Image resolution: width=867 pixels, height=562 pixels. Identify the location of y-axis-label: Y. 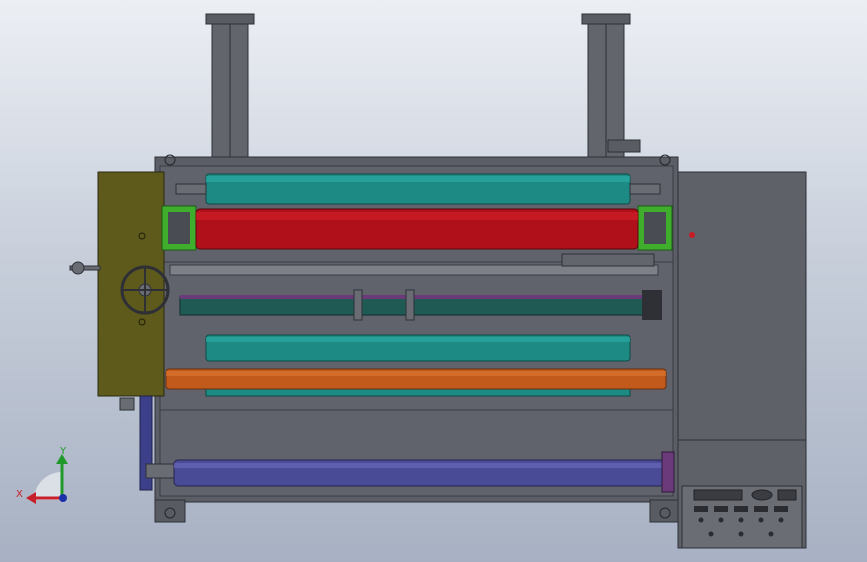
(63, 451).